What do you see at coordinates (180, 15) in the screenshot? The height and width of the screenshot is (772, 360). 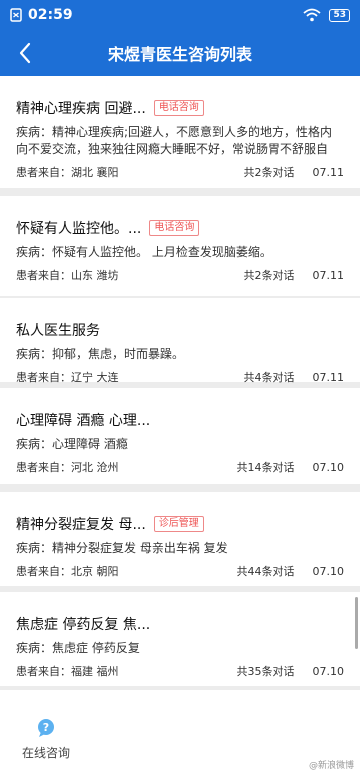 I see `status-bar: 02:59 53` at bounding box center [180, 15].